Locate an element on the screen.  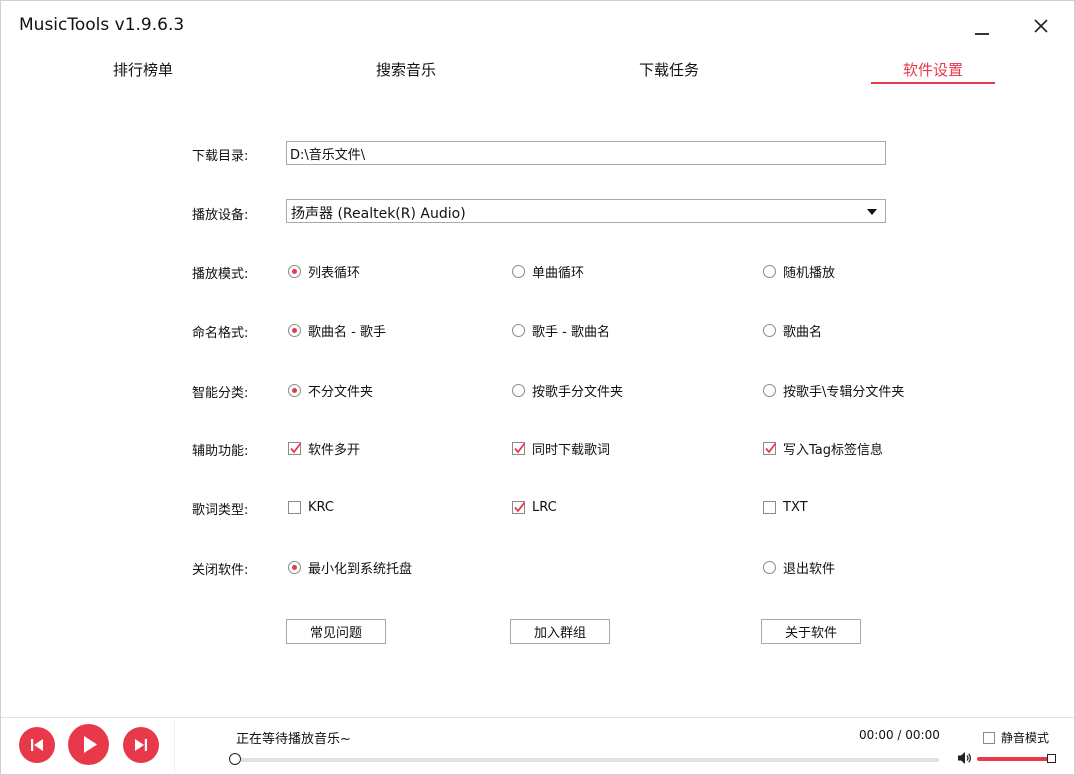
play-device-select: 扬声器 (Realtek(R) Audio) is located at coordinates (586, 211).